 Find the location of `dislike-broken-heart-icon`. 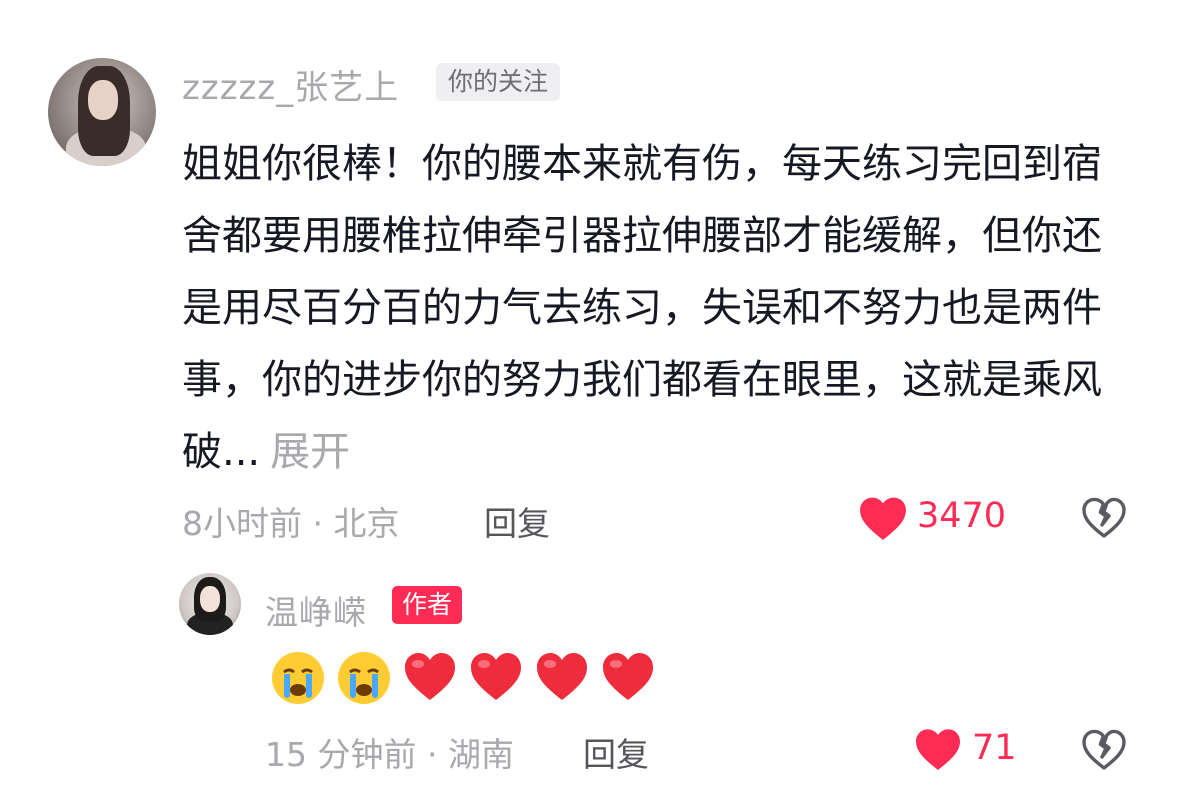

dislike-broken-heart-icon is located at coordinates (1104, 517).